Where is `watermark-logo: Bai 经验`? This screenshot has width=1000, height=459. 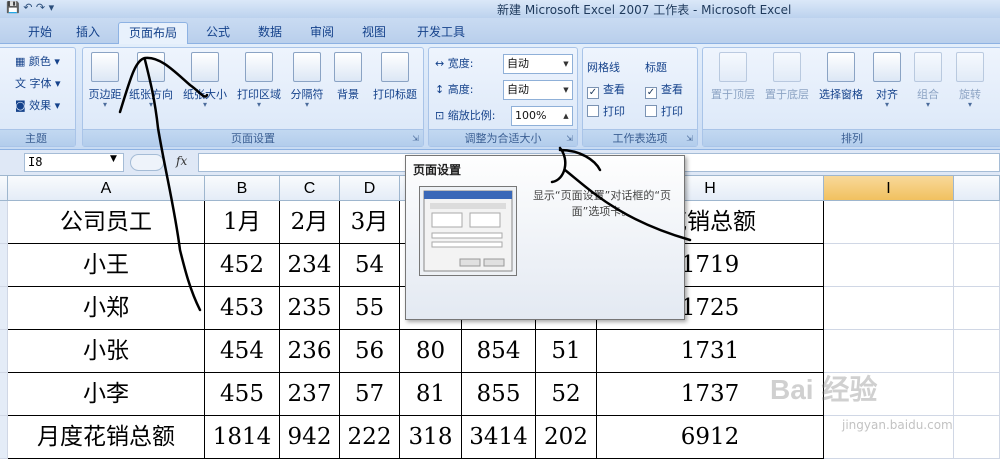 watermark-logo: Bai 经验 is located at coordinates (824, 389).